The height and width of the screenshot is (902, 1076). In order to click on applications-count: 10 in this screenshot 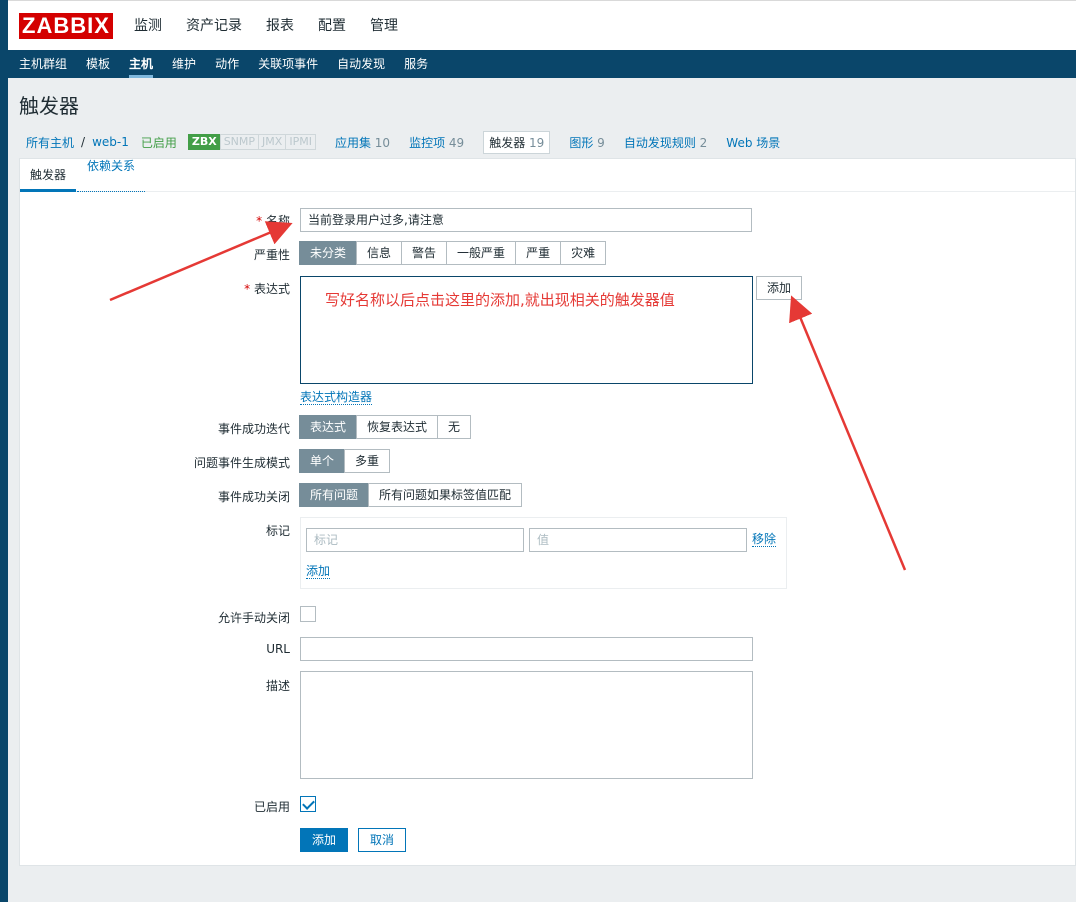, I will do `click(382, 142)`.